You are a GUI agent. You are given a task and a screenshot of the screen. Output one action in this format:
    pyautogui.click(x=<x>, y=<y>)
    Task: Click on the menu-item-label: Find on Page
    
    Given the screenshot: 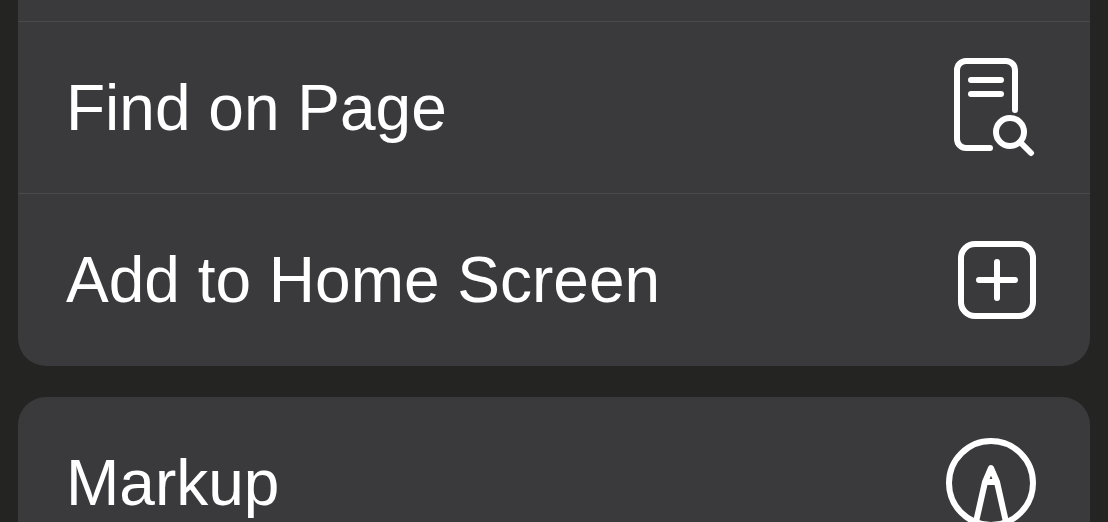 What is the action you would take?
    pyautogui.click(x=256, y=107)
    